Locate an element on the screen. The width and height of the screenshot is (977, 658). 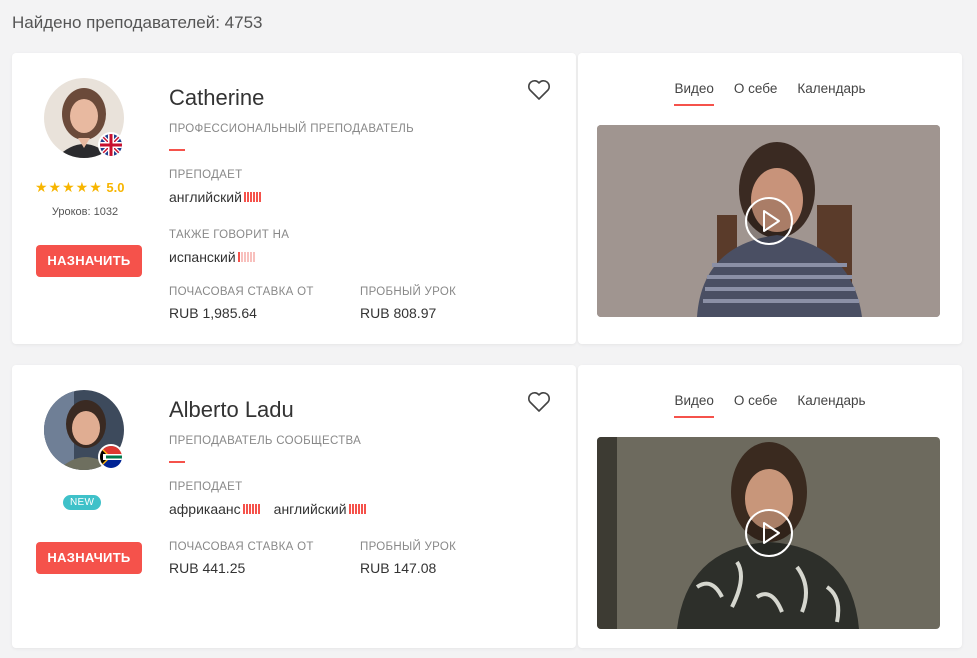
rating-value: 5.0 is located at coordinates (115, 187).